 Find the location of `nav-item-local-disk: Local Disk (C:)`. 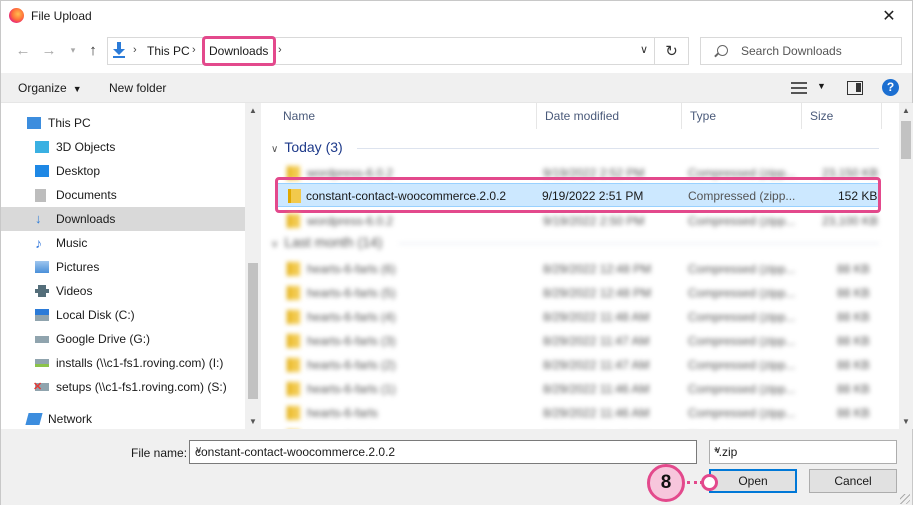

nav-item-local-disk: Local Disk (C:) is located at coordinates (123, 315).